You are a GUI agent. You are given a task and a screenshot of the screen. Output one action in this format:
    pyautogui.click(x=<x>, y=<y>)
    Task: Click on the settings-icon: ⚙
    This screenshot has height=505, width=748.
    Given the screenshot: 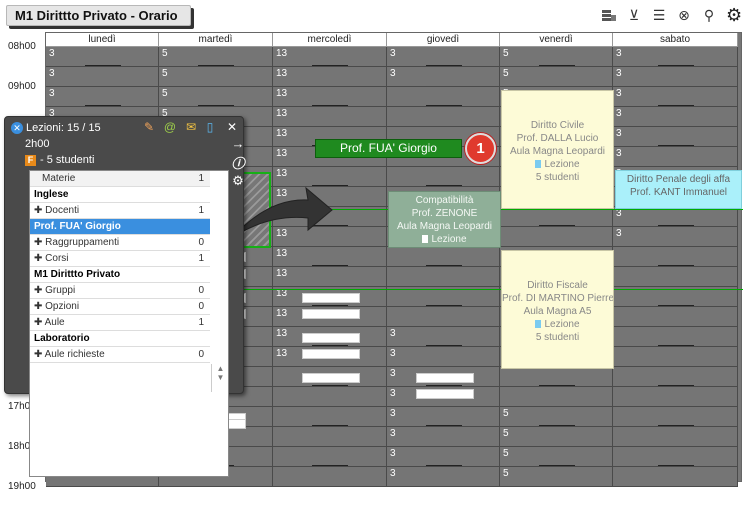 What is the action you would take?
    pyautogui.click(x=238, y=181)
    